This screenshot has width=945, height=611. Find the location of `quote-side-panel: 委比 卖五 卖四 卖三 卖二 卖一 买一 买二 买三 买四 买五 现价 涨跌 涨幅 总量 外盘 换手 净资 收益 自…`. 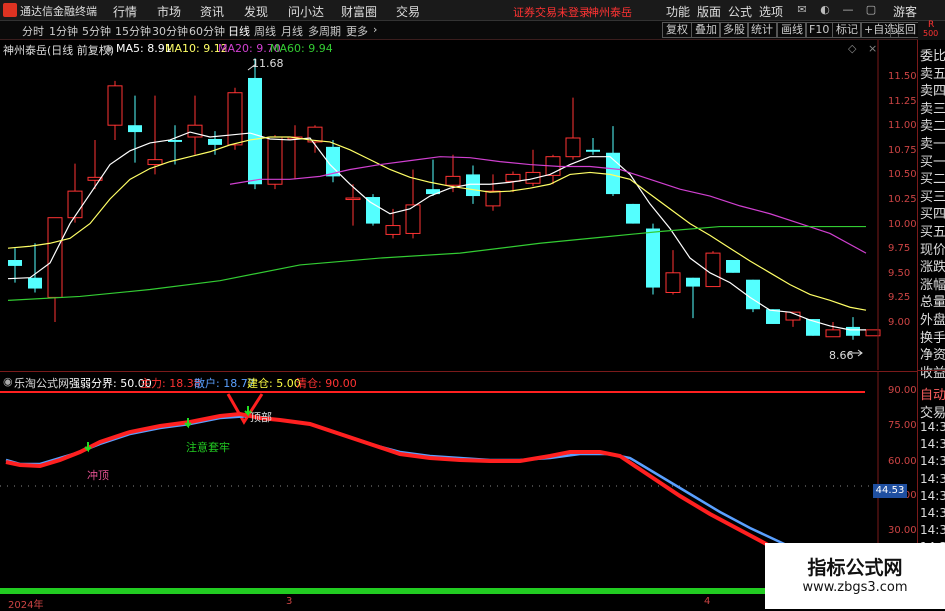

quote-side-panel: 委比 卖五 卖四 卖三 卖二 卖一 买一 买二 买三 买四 买五 现价 涨跌 涨幅 总量 外盘 换手 净资 收益 自… is located at coordinates (931, 324).